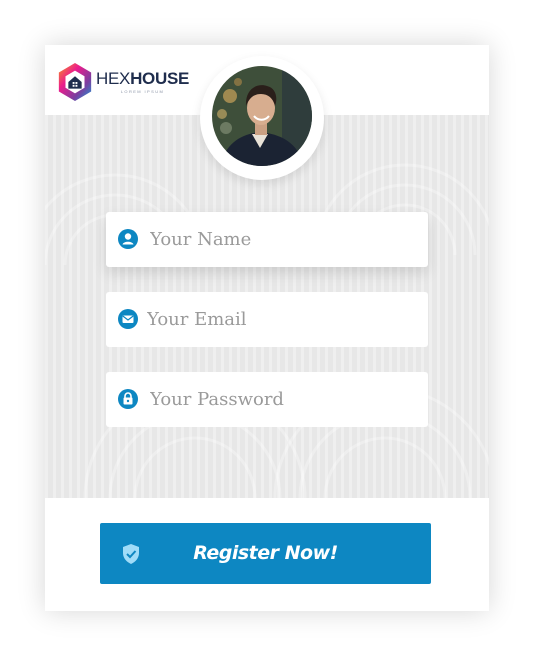 This screenshot has height=656, width=534. I want to click on register-button-label: Register Now!, so click(265, 553).